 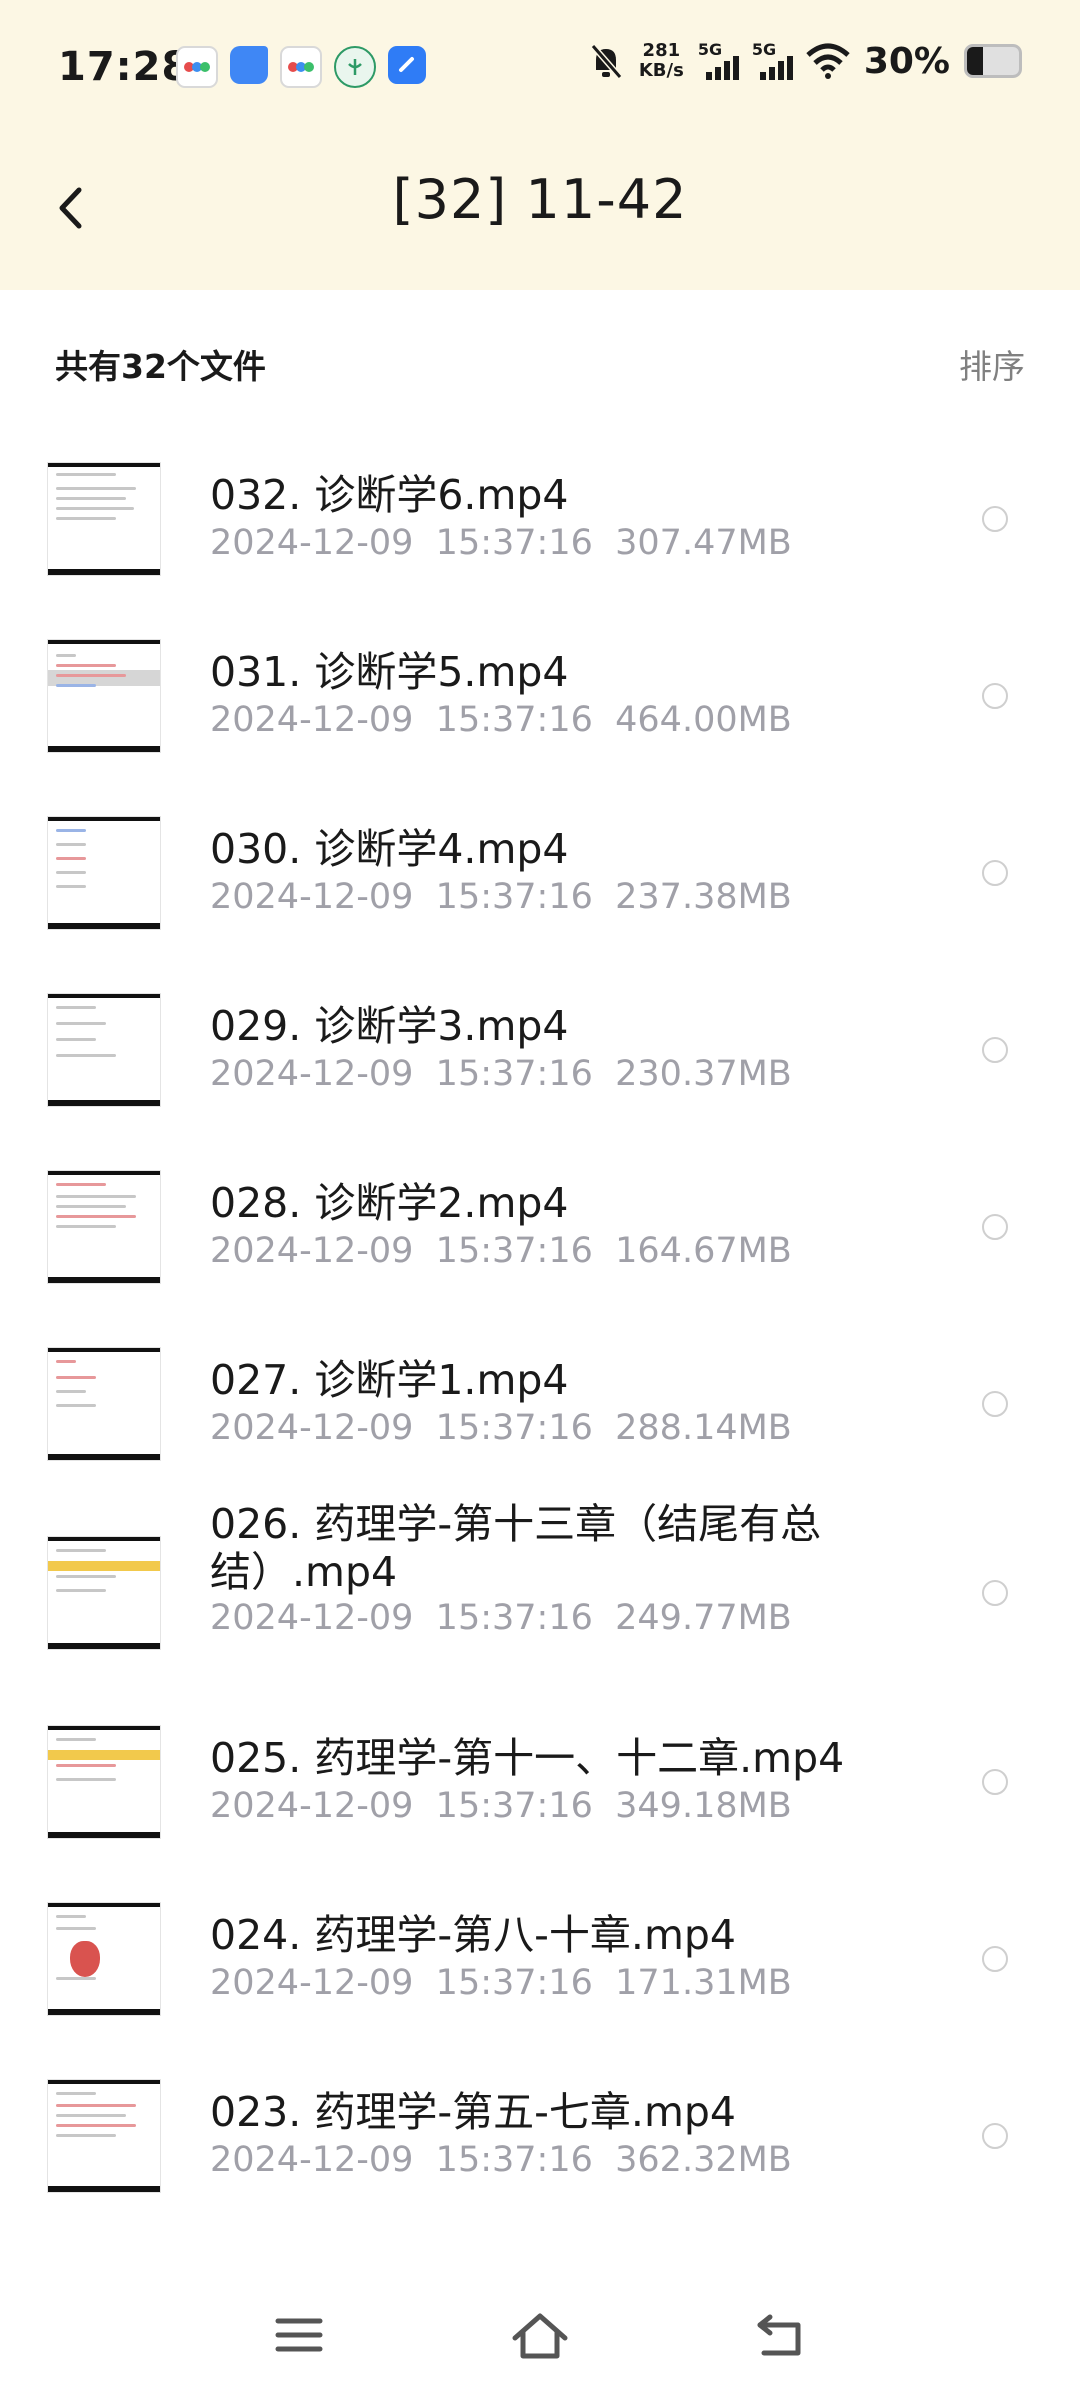 I want to click on file-name: 030. 诊断学4.mp4, so click(x=389, y=848).